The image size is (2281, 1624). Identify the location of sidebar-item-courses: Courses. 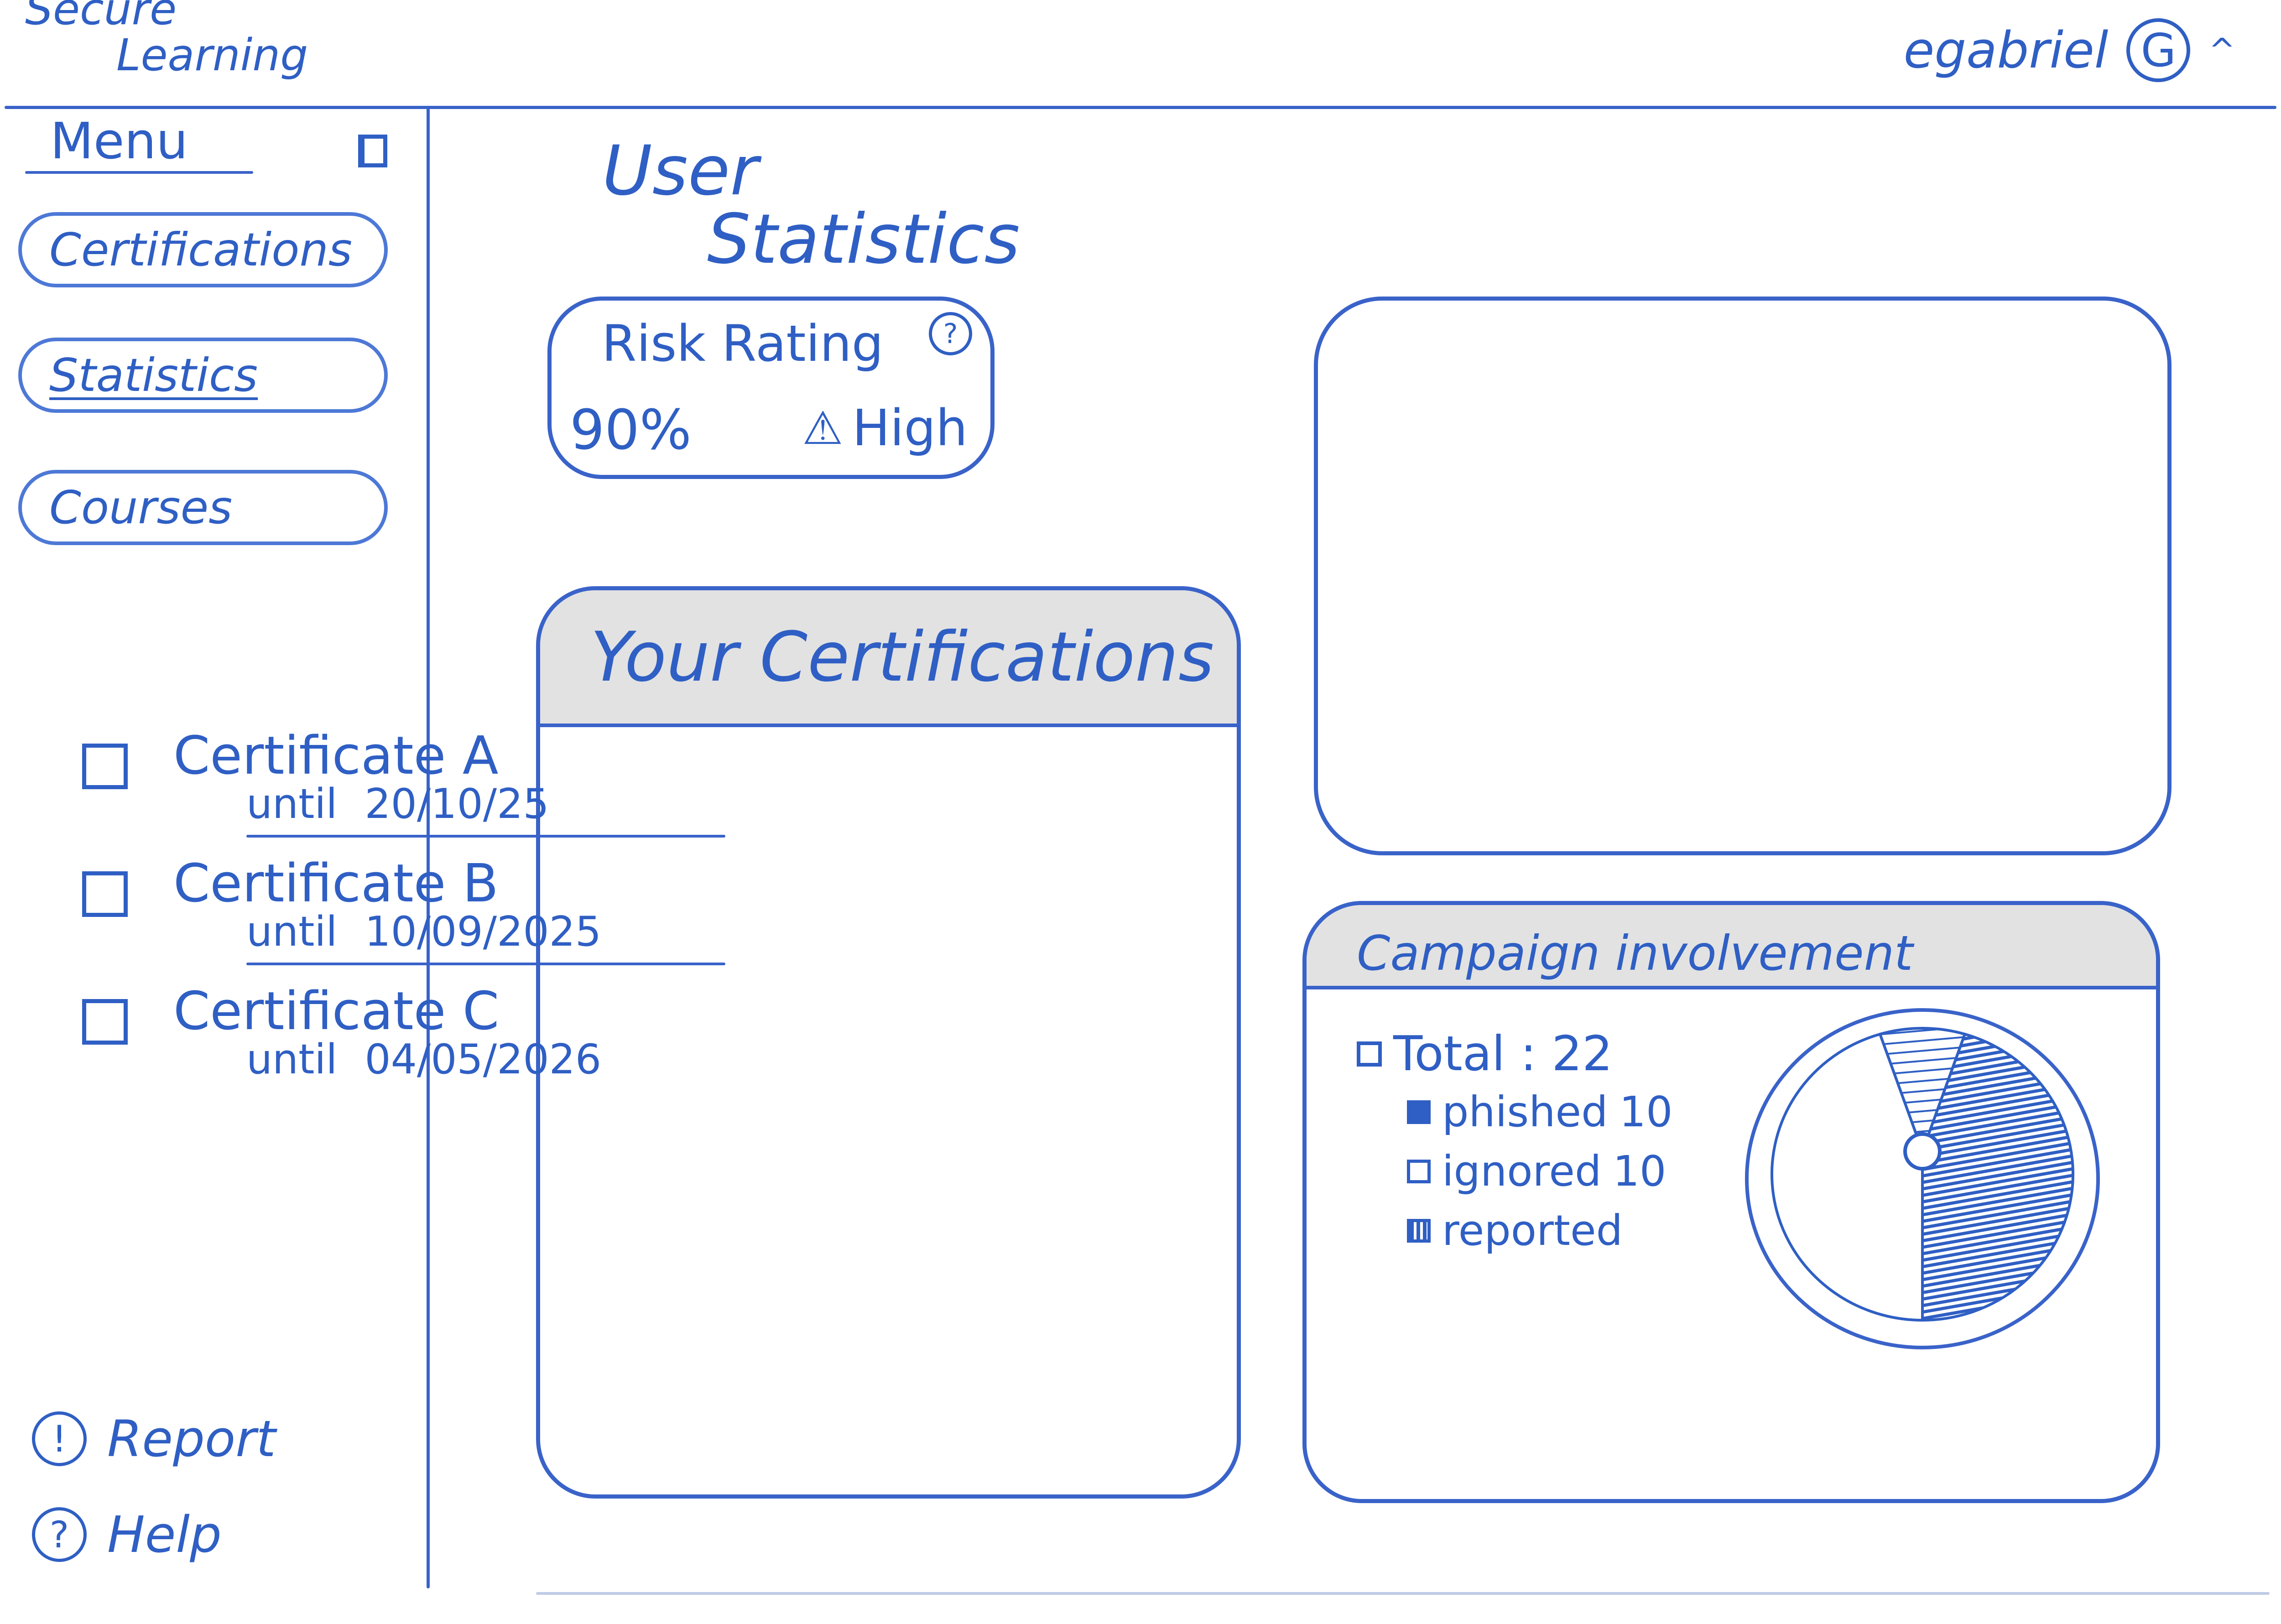
(203, 507).